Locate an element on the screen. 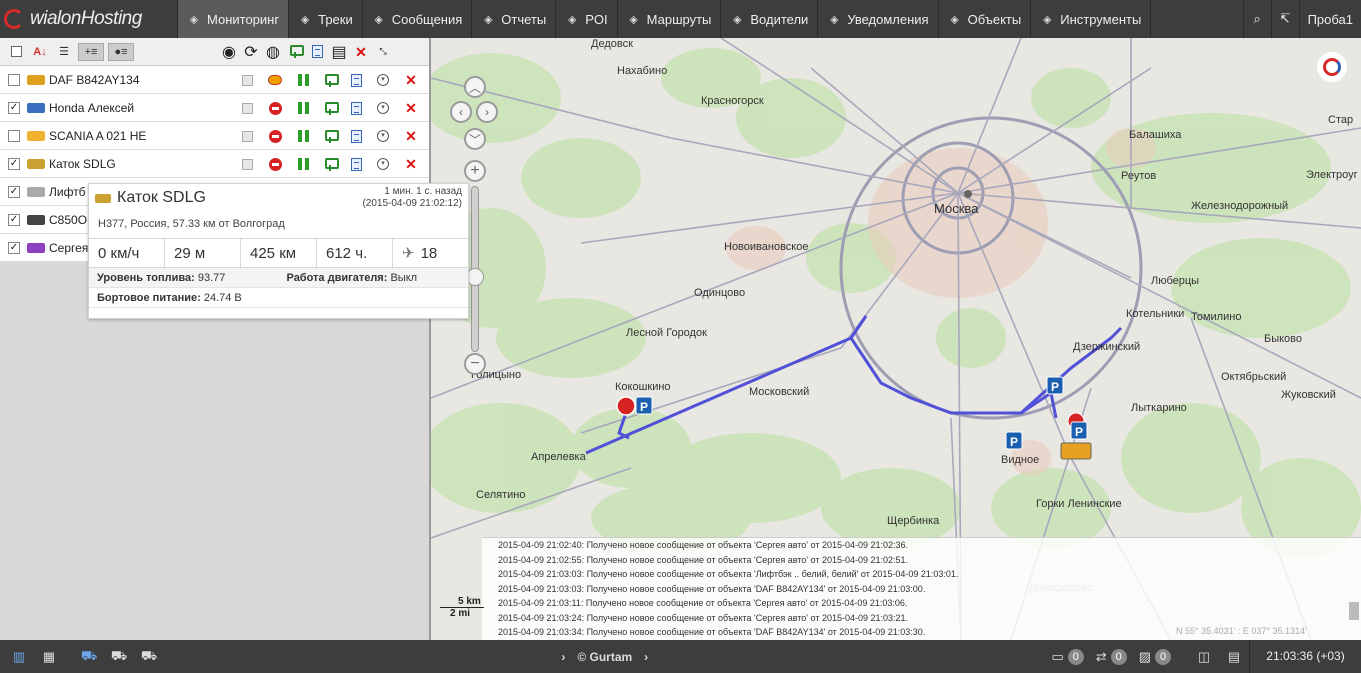  zoom-in-button: + is located at coordinates (475, 171).